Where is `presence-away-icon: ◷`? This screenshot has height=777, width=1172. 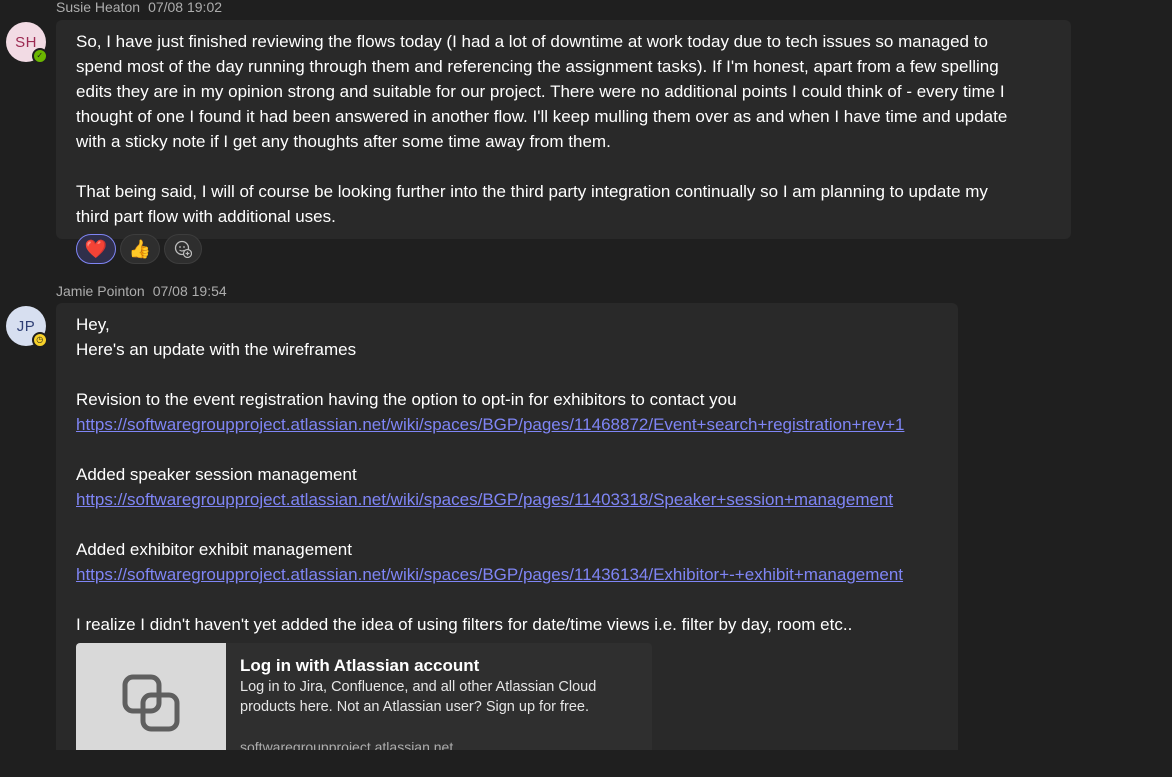
presence-away-icon: ◷ is located at coordinates (40, 340).